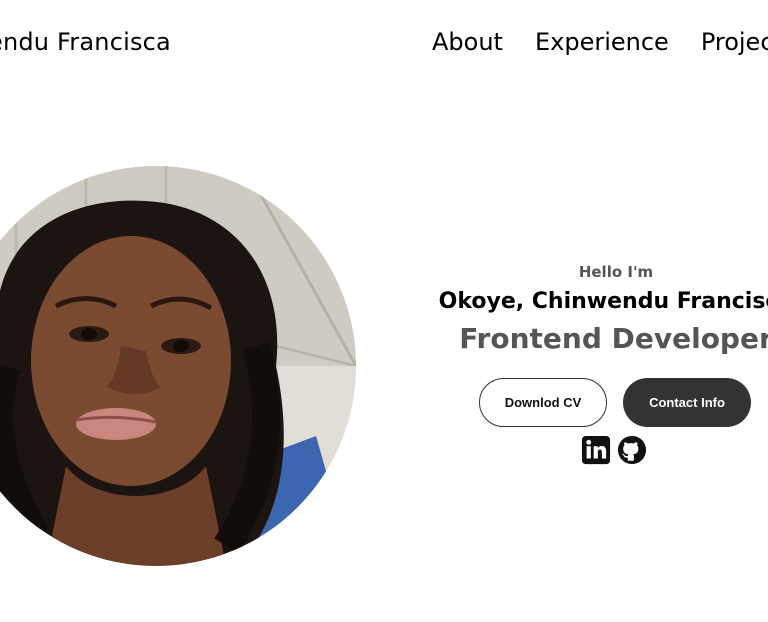  What do you see at coordinates (734, 42) in the screenshot?
I see `nav-link-projects: Projec` at bounding box center [734, 42].